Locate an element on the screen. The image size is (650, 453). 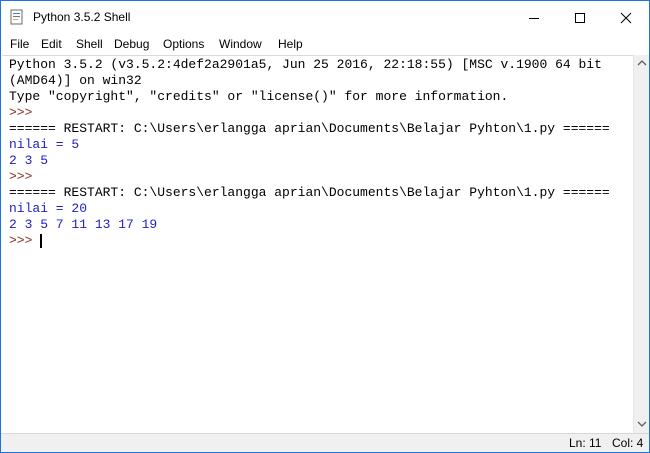
vertical-scrollbar is located at coordinates (641, 244).